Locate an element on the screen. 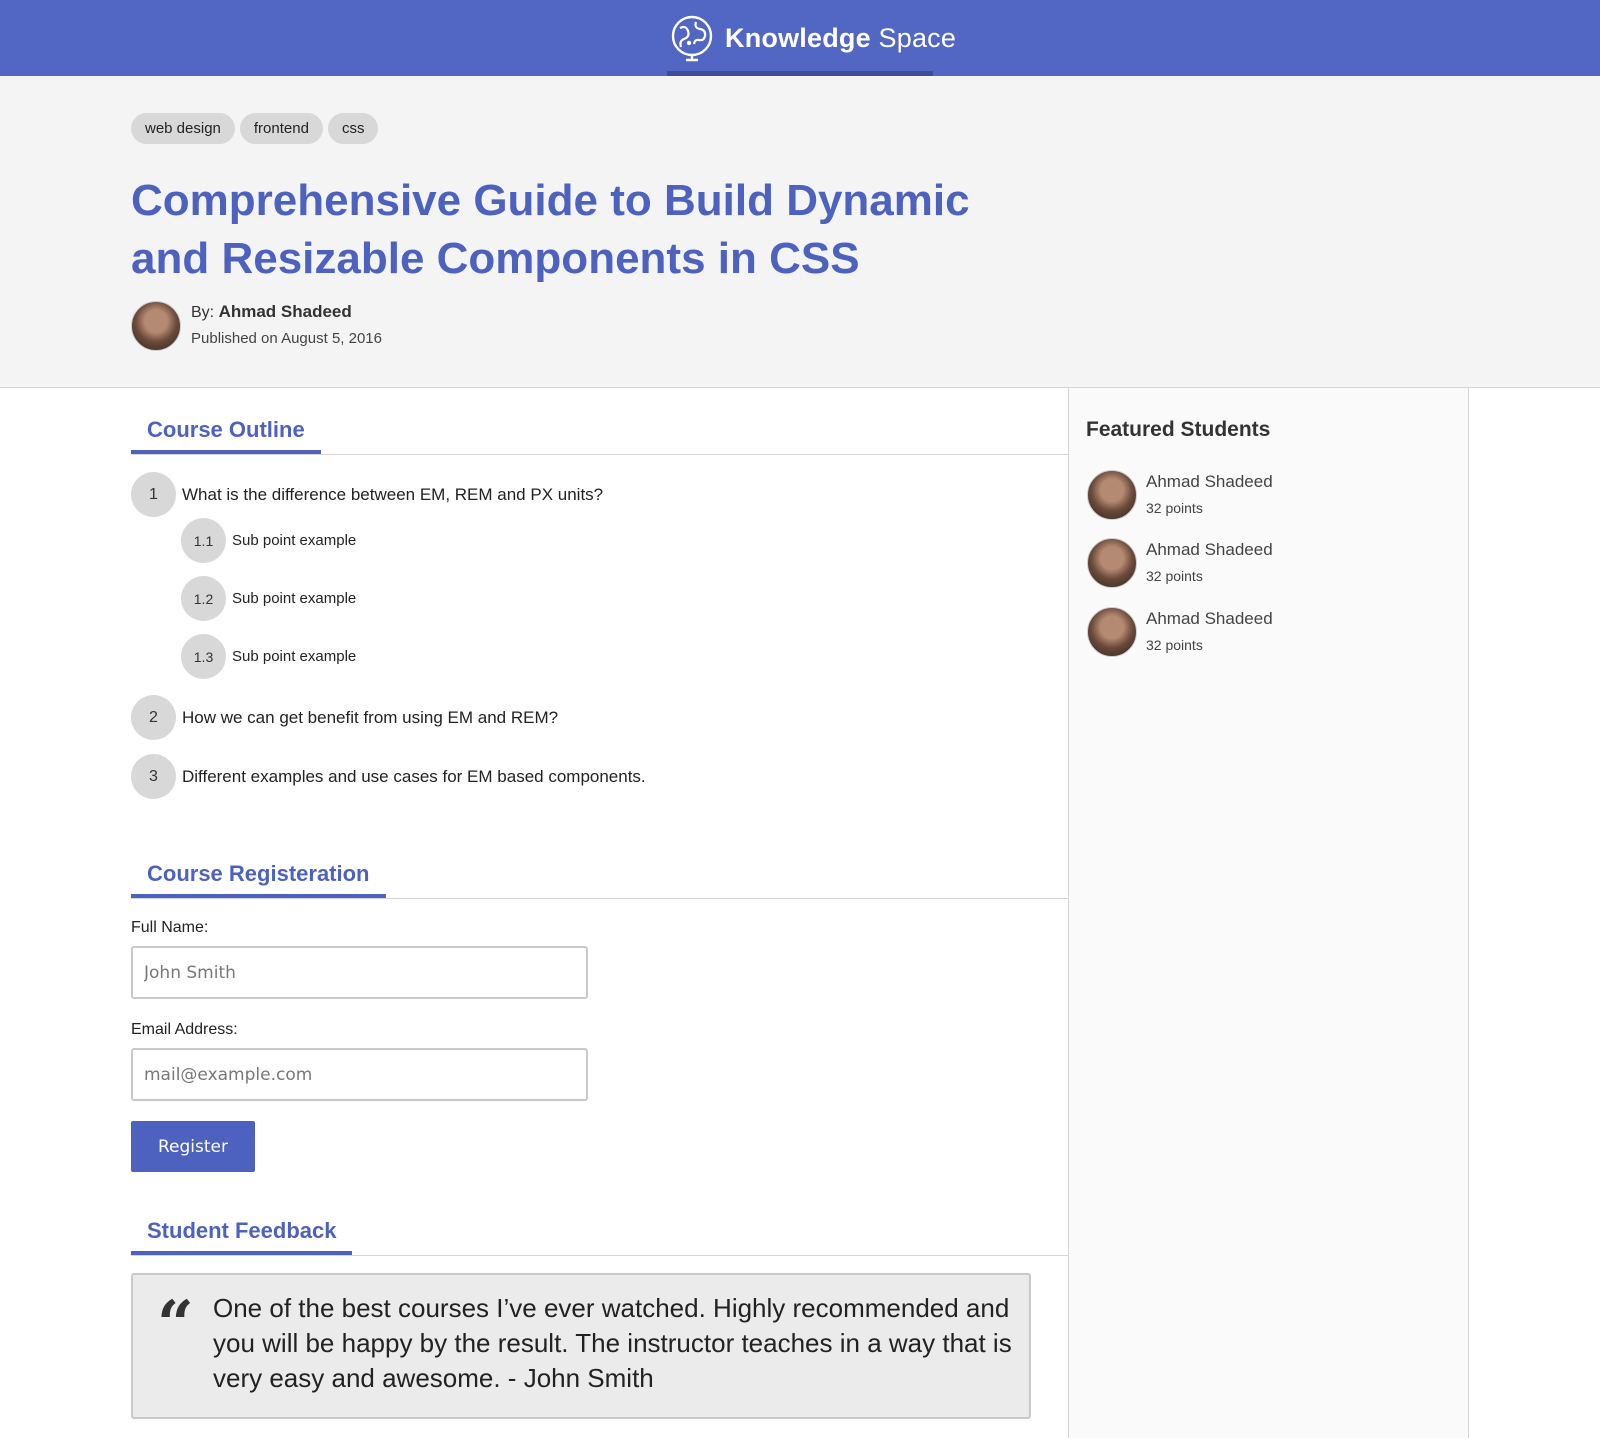  tag-frontend: frontend is located at coordinates (281, 128).